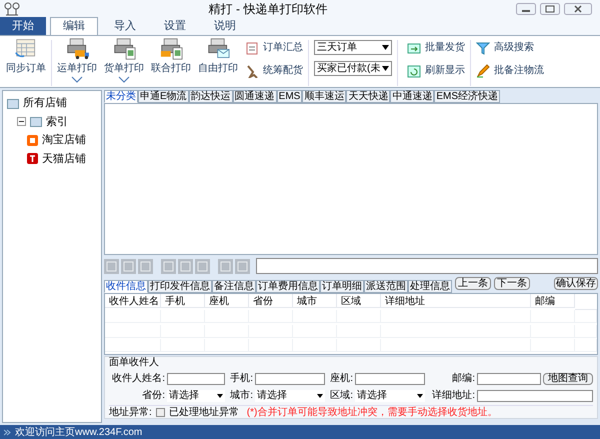  What do you see at coordinates (578, 8) in the screenshot?
I see `close-icon` at bounding box center [578, 8].